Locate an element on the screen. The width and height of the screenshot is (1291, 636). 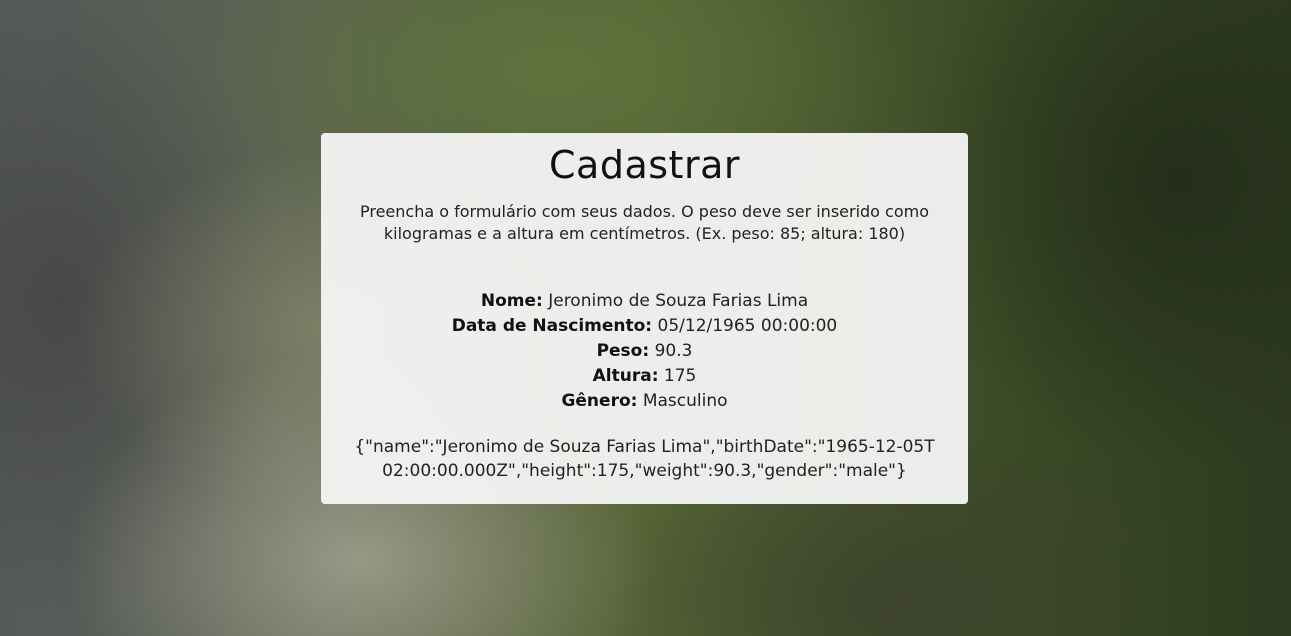
field-name: Nome: Jeronimo de Souza Farias Lima is located at coordinates (644, 301).